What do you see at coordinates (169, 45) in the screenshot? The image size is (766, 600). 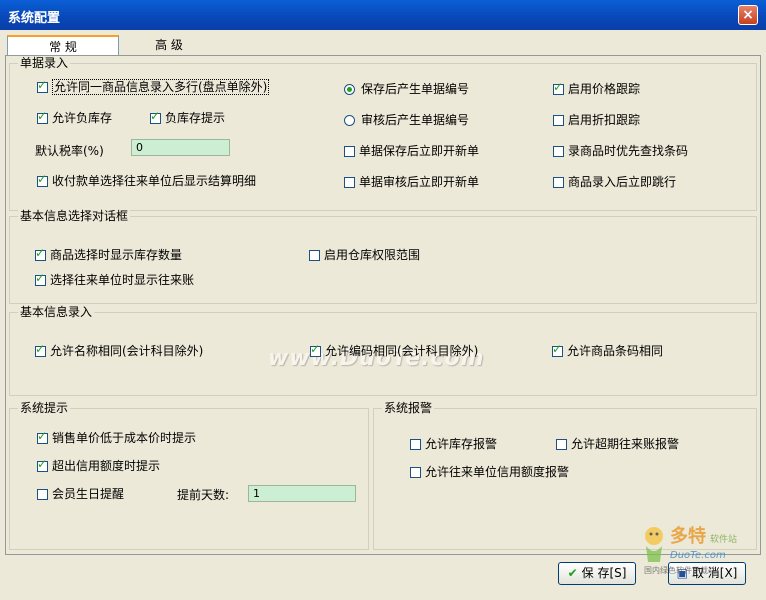 I see `tab-advanced: 高 级` at bounding box center [169, 45].